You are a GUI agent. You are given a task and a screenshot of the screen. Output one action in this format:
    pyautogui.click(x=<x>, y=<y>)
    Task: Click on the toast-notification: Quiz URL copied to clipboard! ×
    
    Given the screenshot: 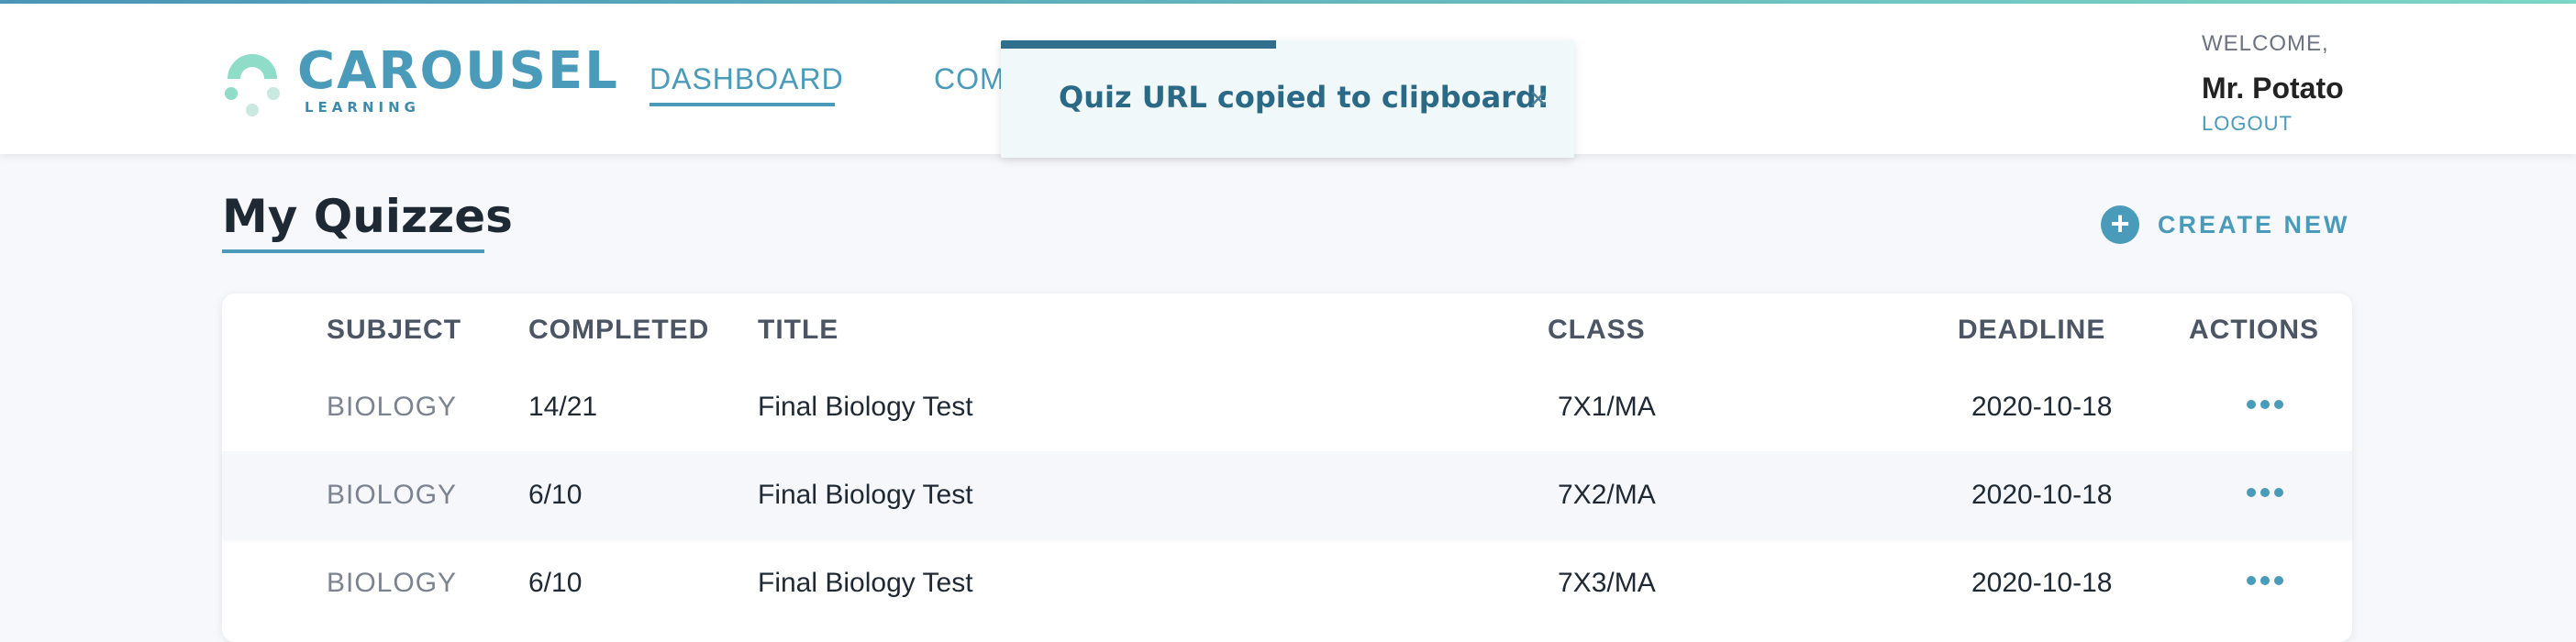 What is the action you would take?
    pyautogui.click(x=1287, y=99)
    